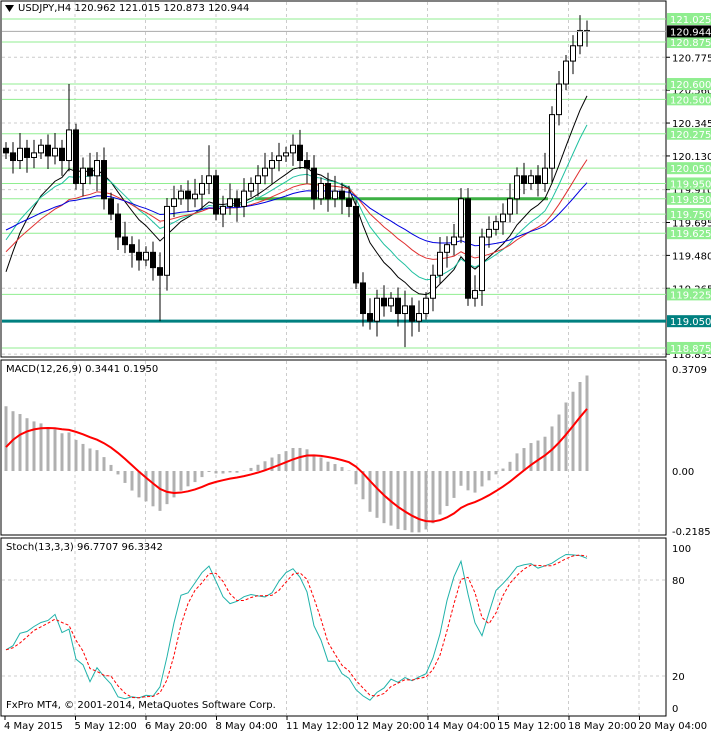 The width and height of the screenshot is (711, 733). Describe the element at coordinates (247, 726) in the screenshot. I see `time-label: 8 May 04:00` at that location.